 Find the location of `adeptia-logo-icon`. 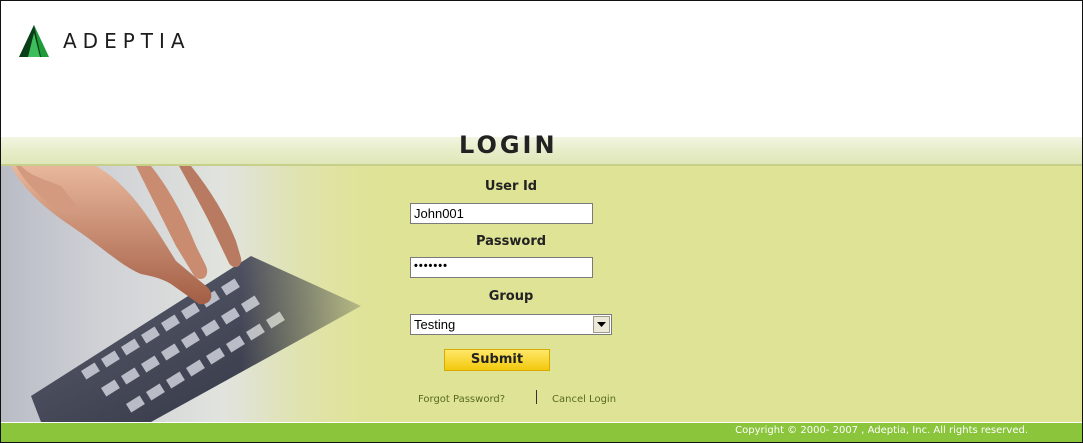

adeptia-logo-icon is located at coordinates (34, 41).